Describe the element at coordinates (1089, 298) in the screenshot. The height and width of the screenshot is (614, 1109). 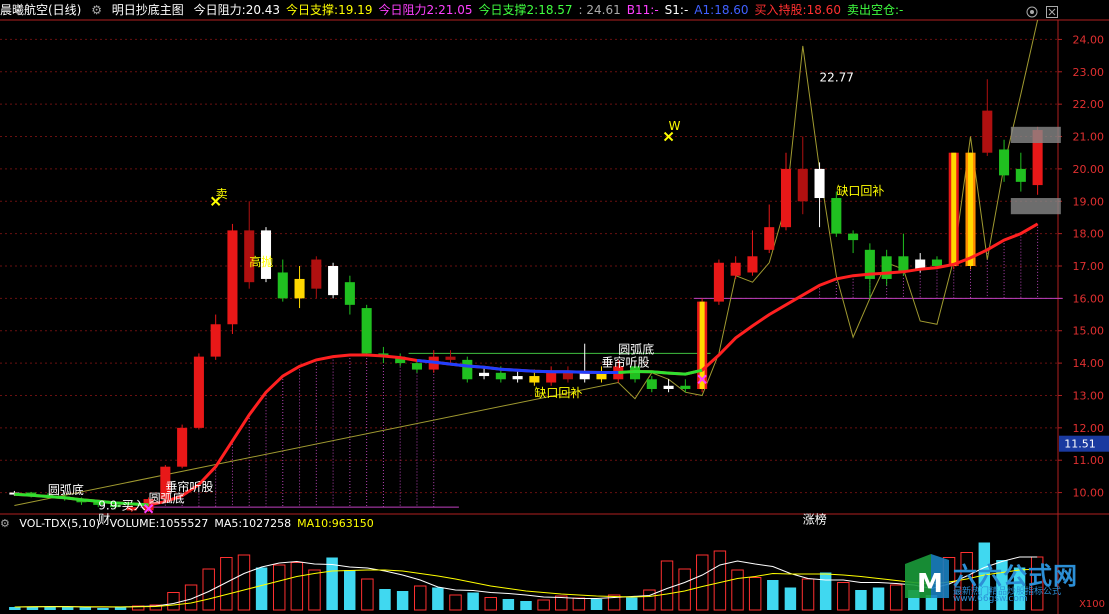
I see `y-tick-label: 16.00` at that location.